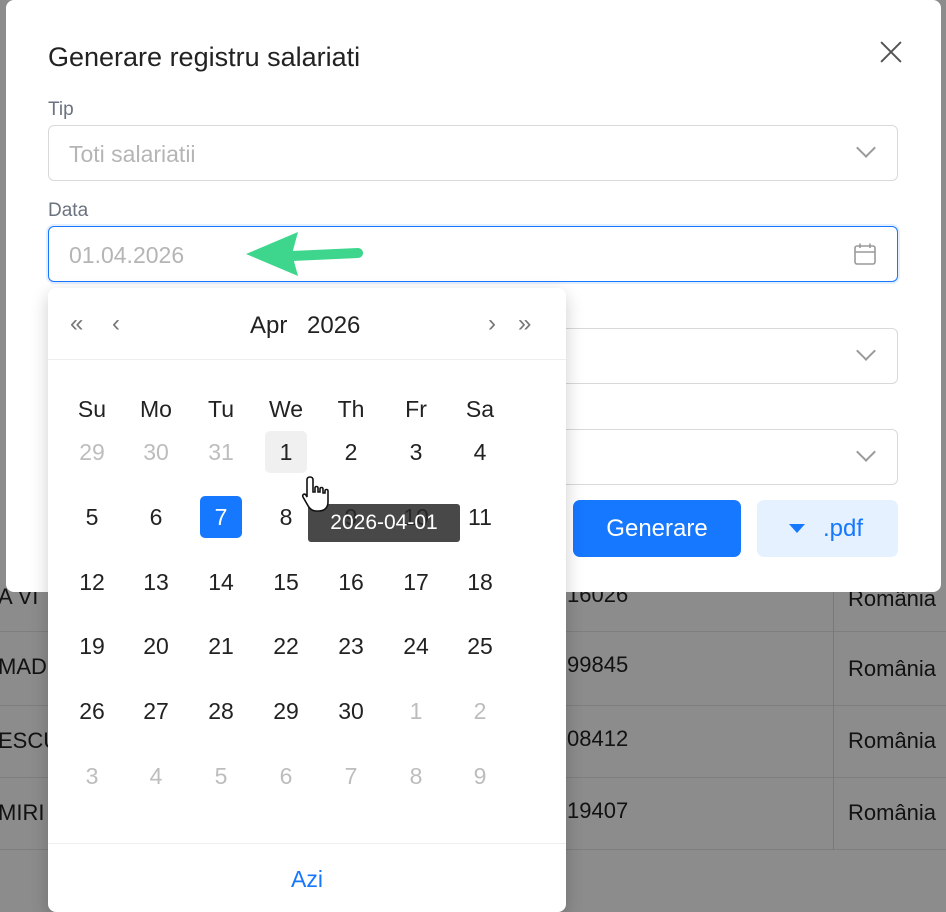 The height and width of the screenshot is (912, 946). I want to click on calendar-day: 22, so click(286, 646).